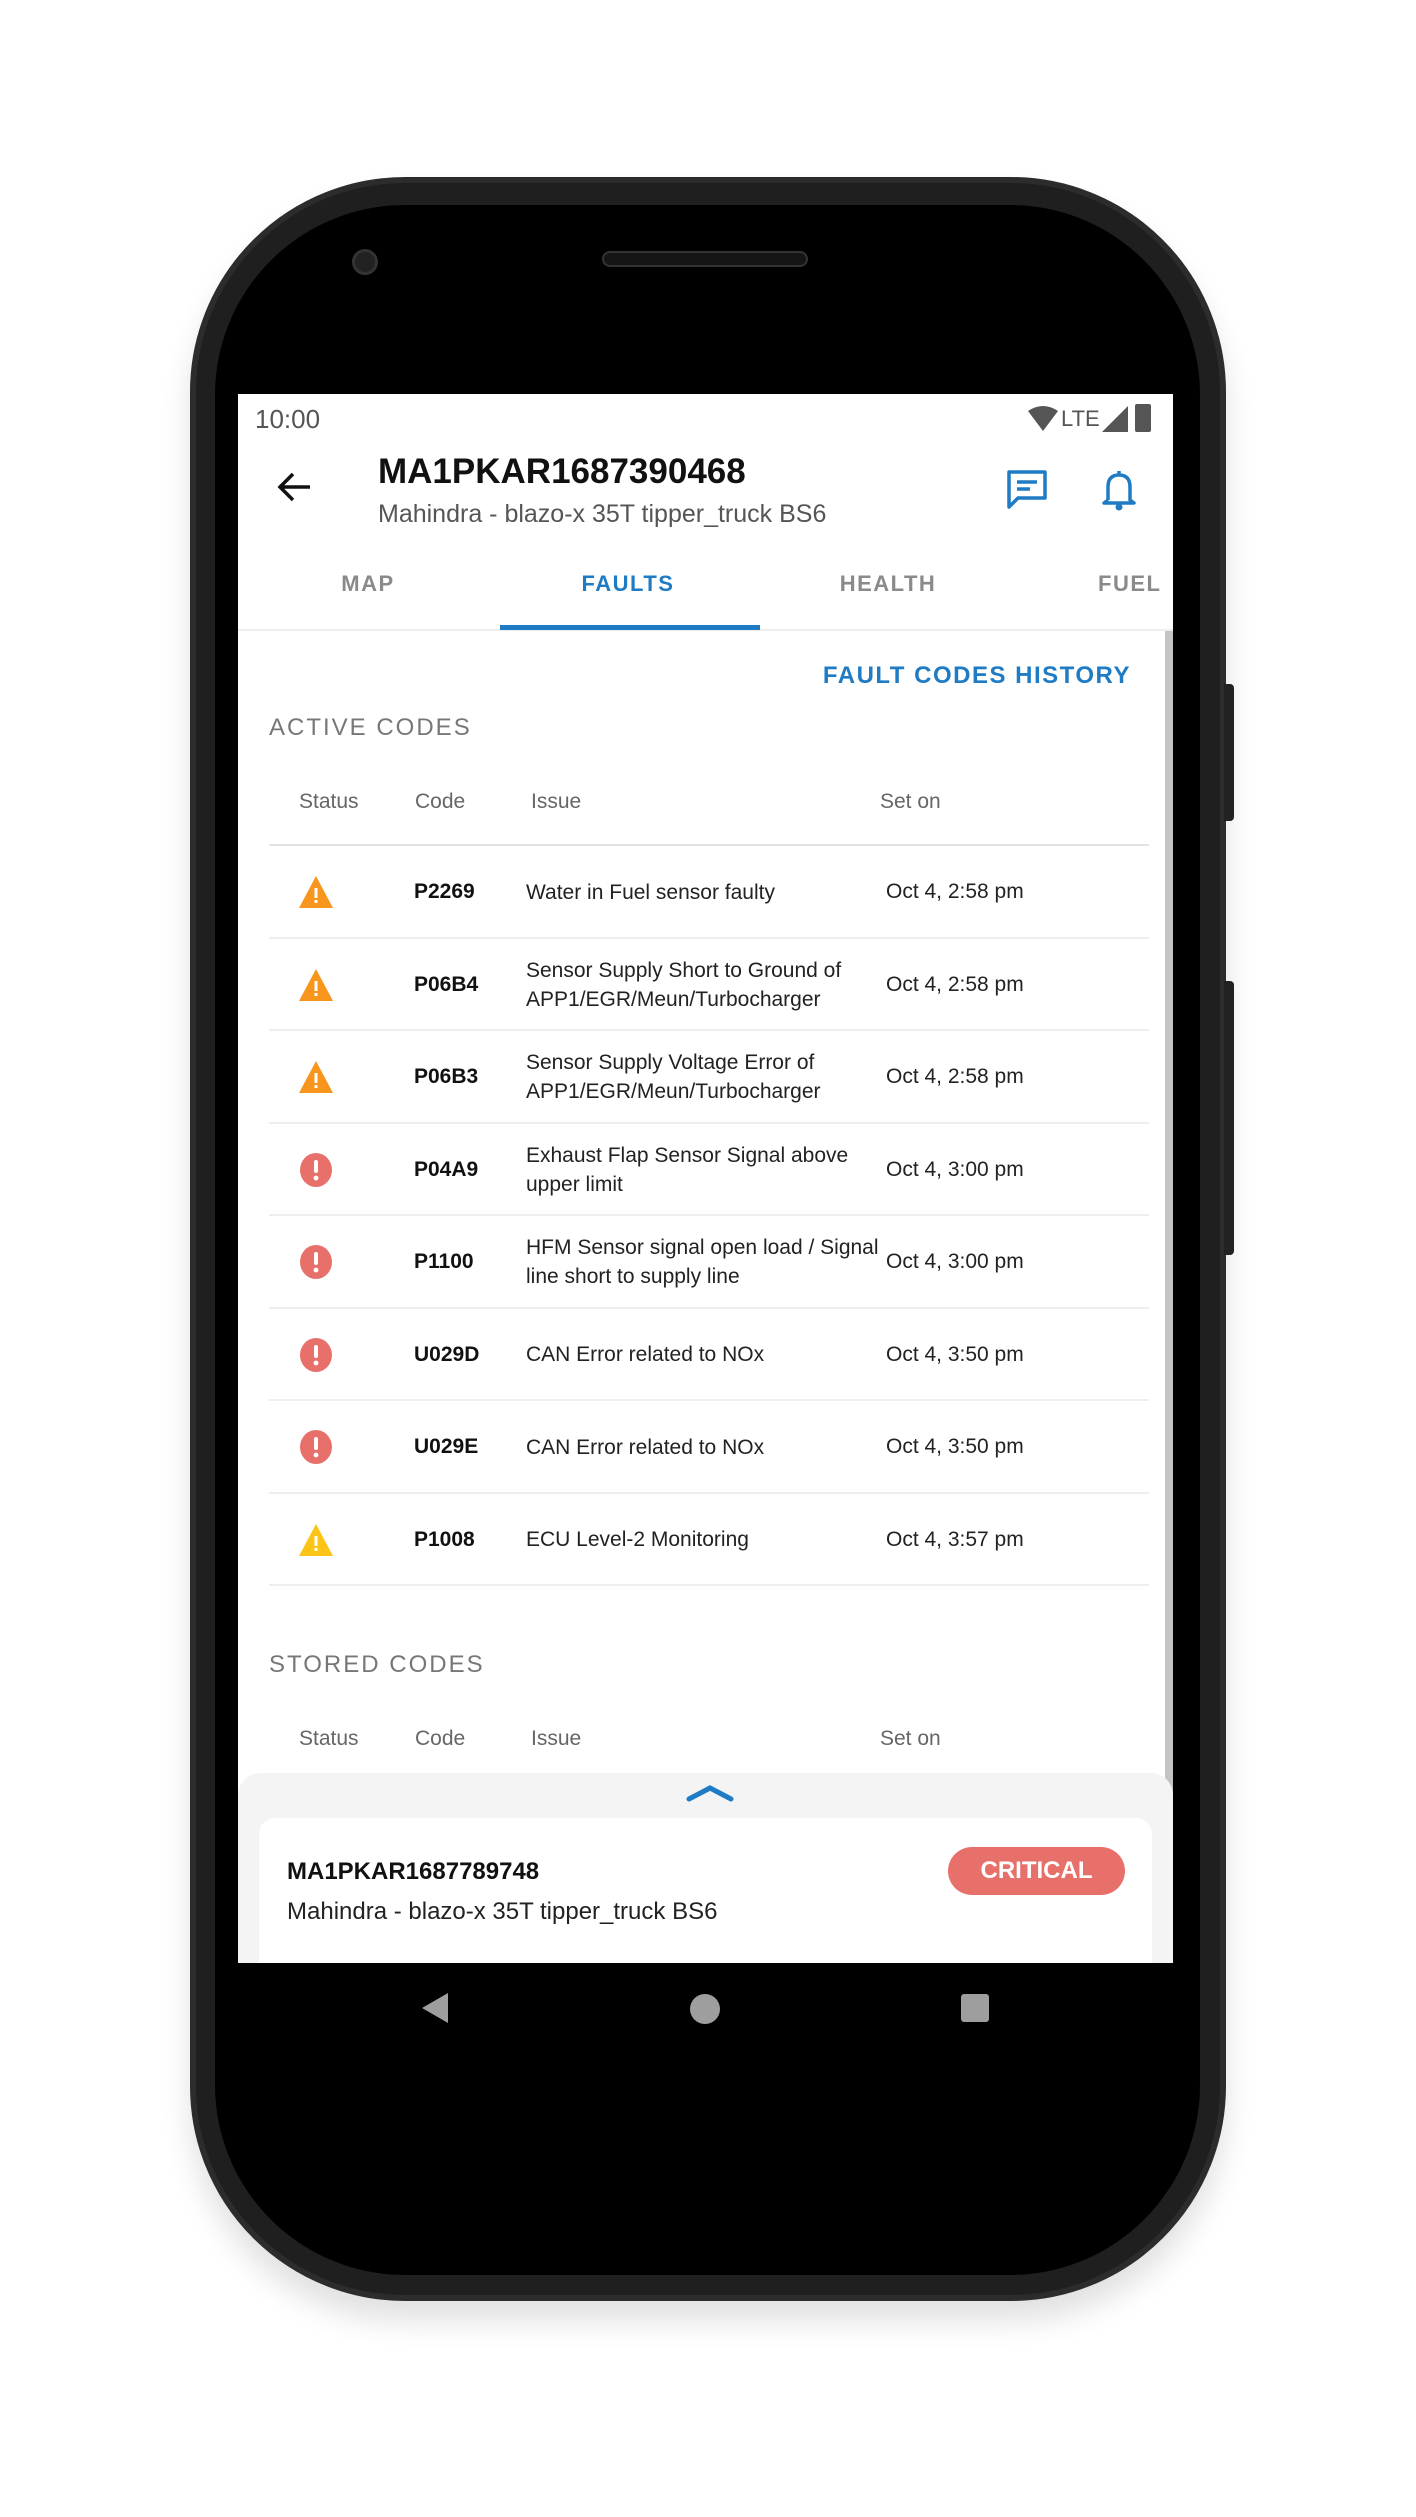 The height and width of the screenshot is (2517, 1416). What do you see at coordinates (1229, 1118) in the screenshot?
I see `volume-button` at bounding box center [1229, 1118].